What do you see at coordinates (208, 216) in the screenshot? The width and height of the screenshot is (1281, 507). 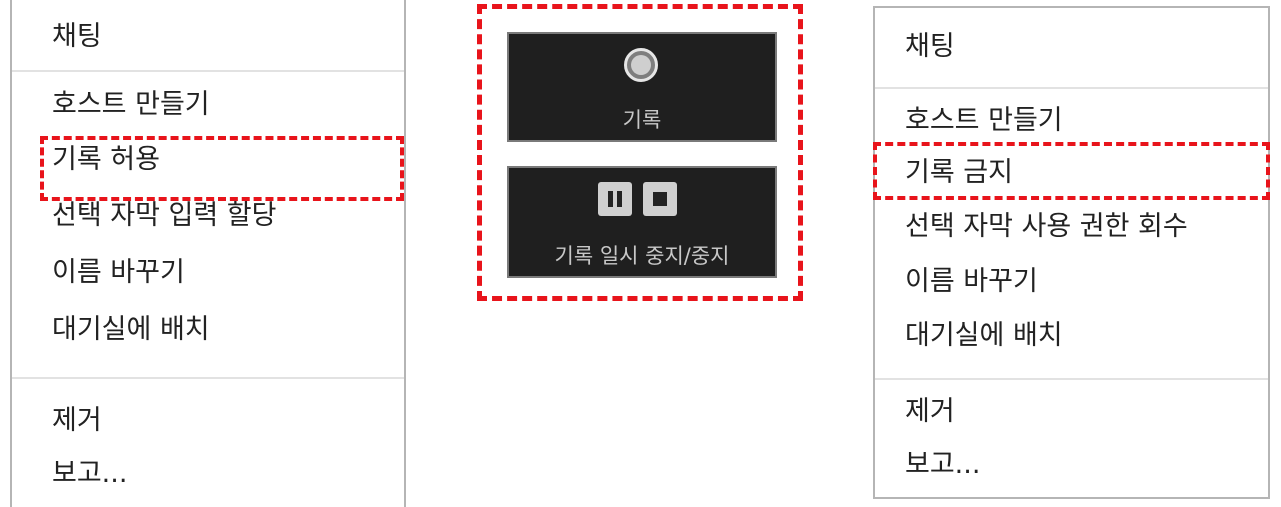 I see `menu-item-assign-cc: 선택 자막 입력 할당` at bounding box center [208, 216].